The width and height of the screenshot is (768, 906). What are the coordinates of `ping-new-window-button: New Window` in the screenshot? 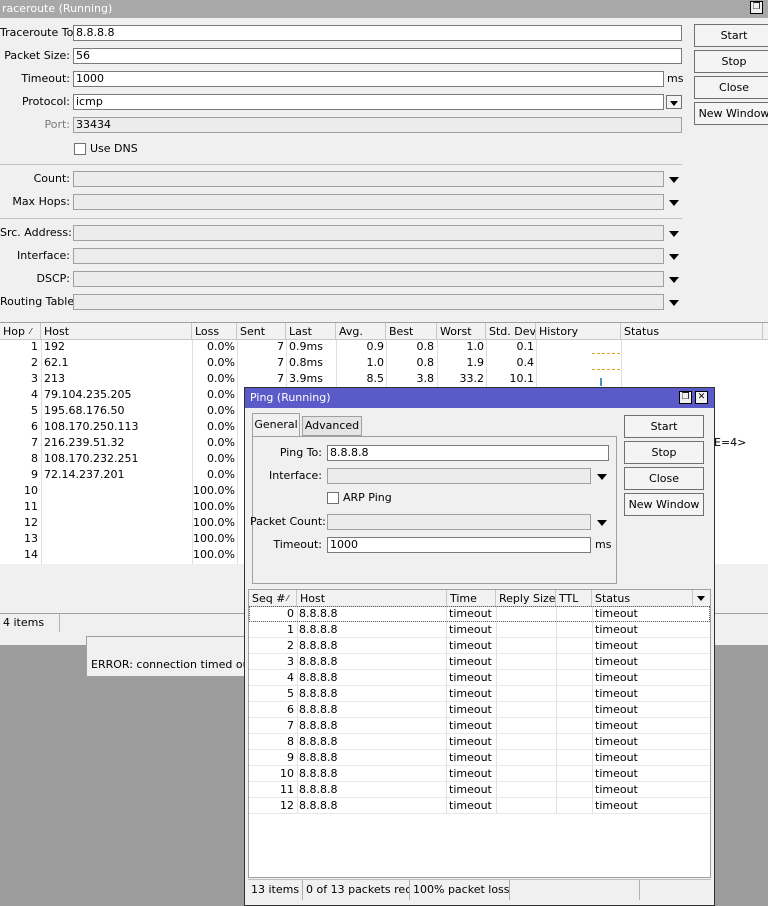 It's located at (664, 504).